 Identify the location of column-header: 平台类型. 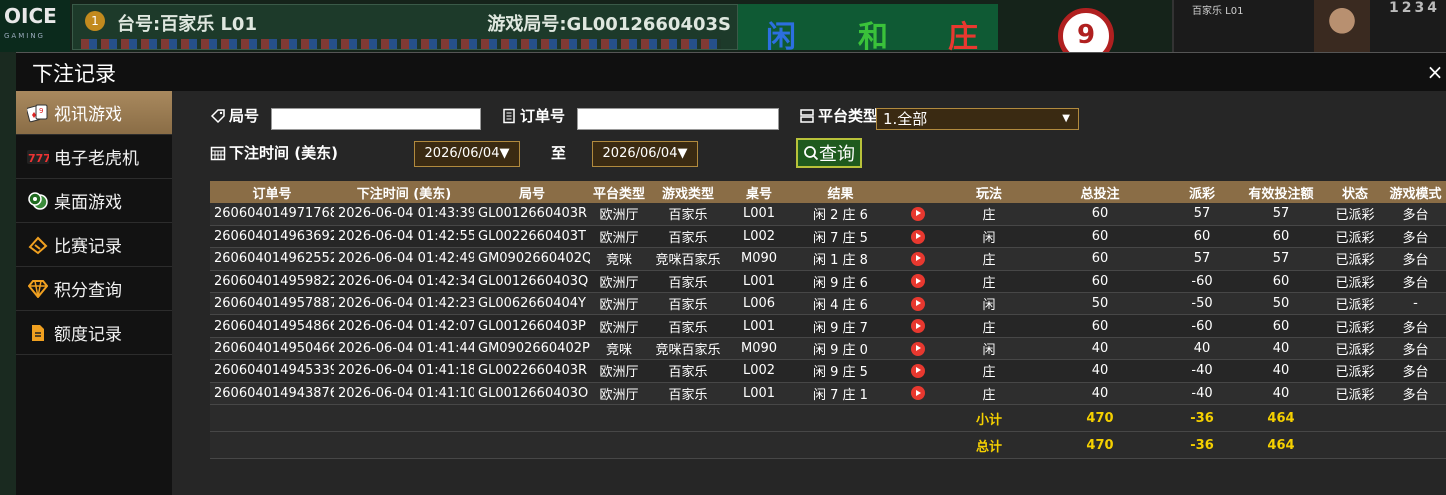
(619, 192).